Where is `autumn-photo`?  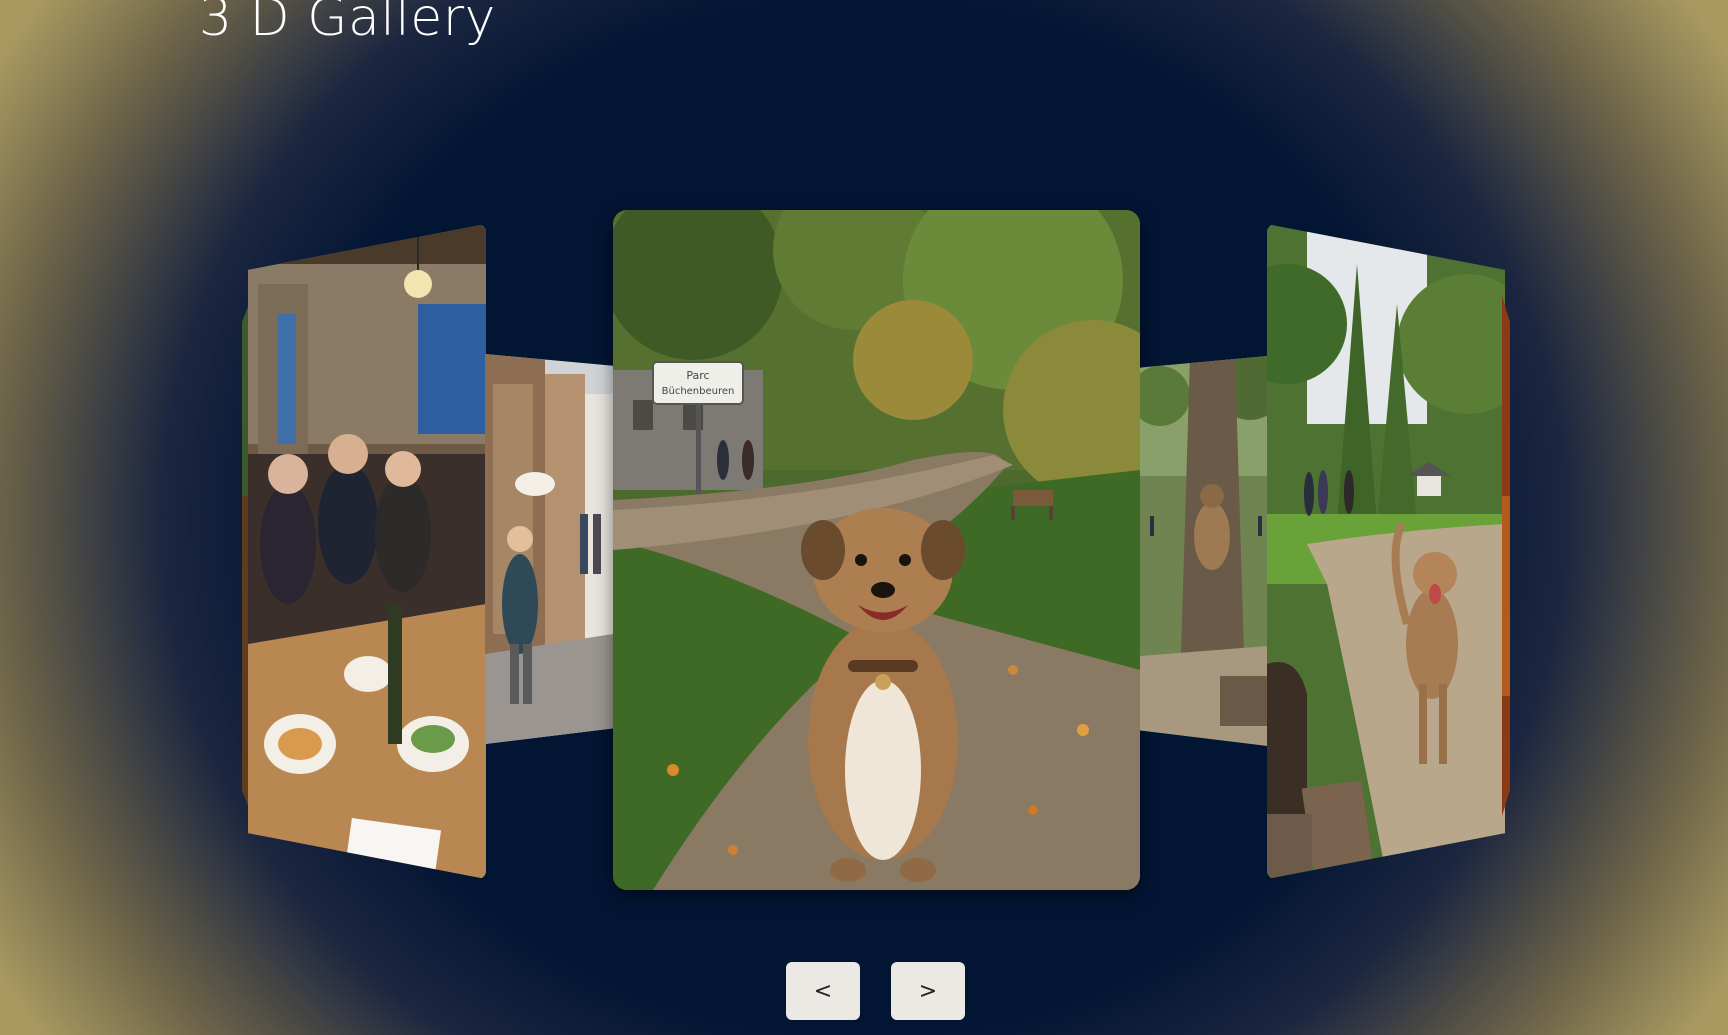
autumn-photo is located at coordinates (1506, 556).